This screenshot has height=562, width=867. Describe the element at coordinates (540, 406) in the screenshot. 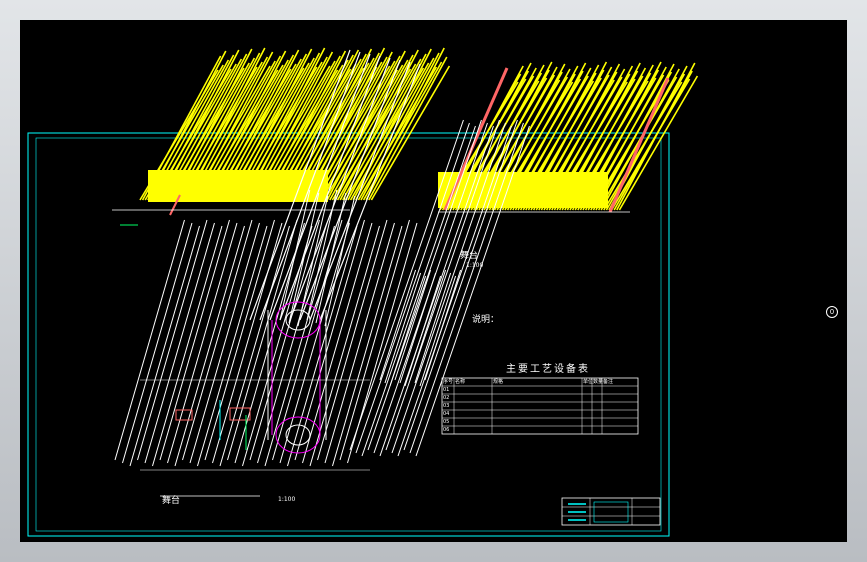

I see `equipment-table` at that location.